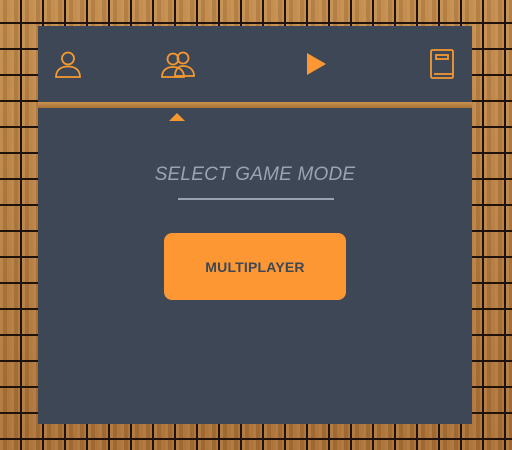 This screenshot has width=512, height=450. I want to click on play-icon, so click(316, 64).